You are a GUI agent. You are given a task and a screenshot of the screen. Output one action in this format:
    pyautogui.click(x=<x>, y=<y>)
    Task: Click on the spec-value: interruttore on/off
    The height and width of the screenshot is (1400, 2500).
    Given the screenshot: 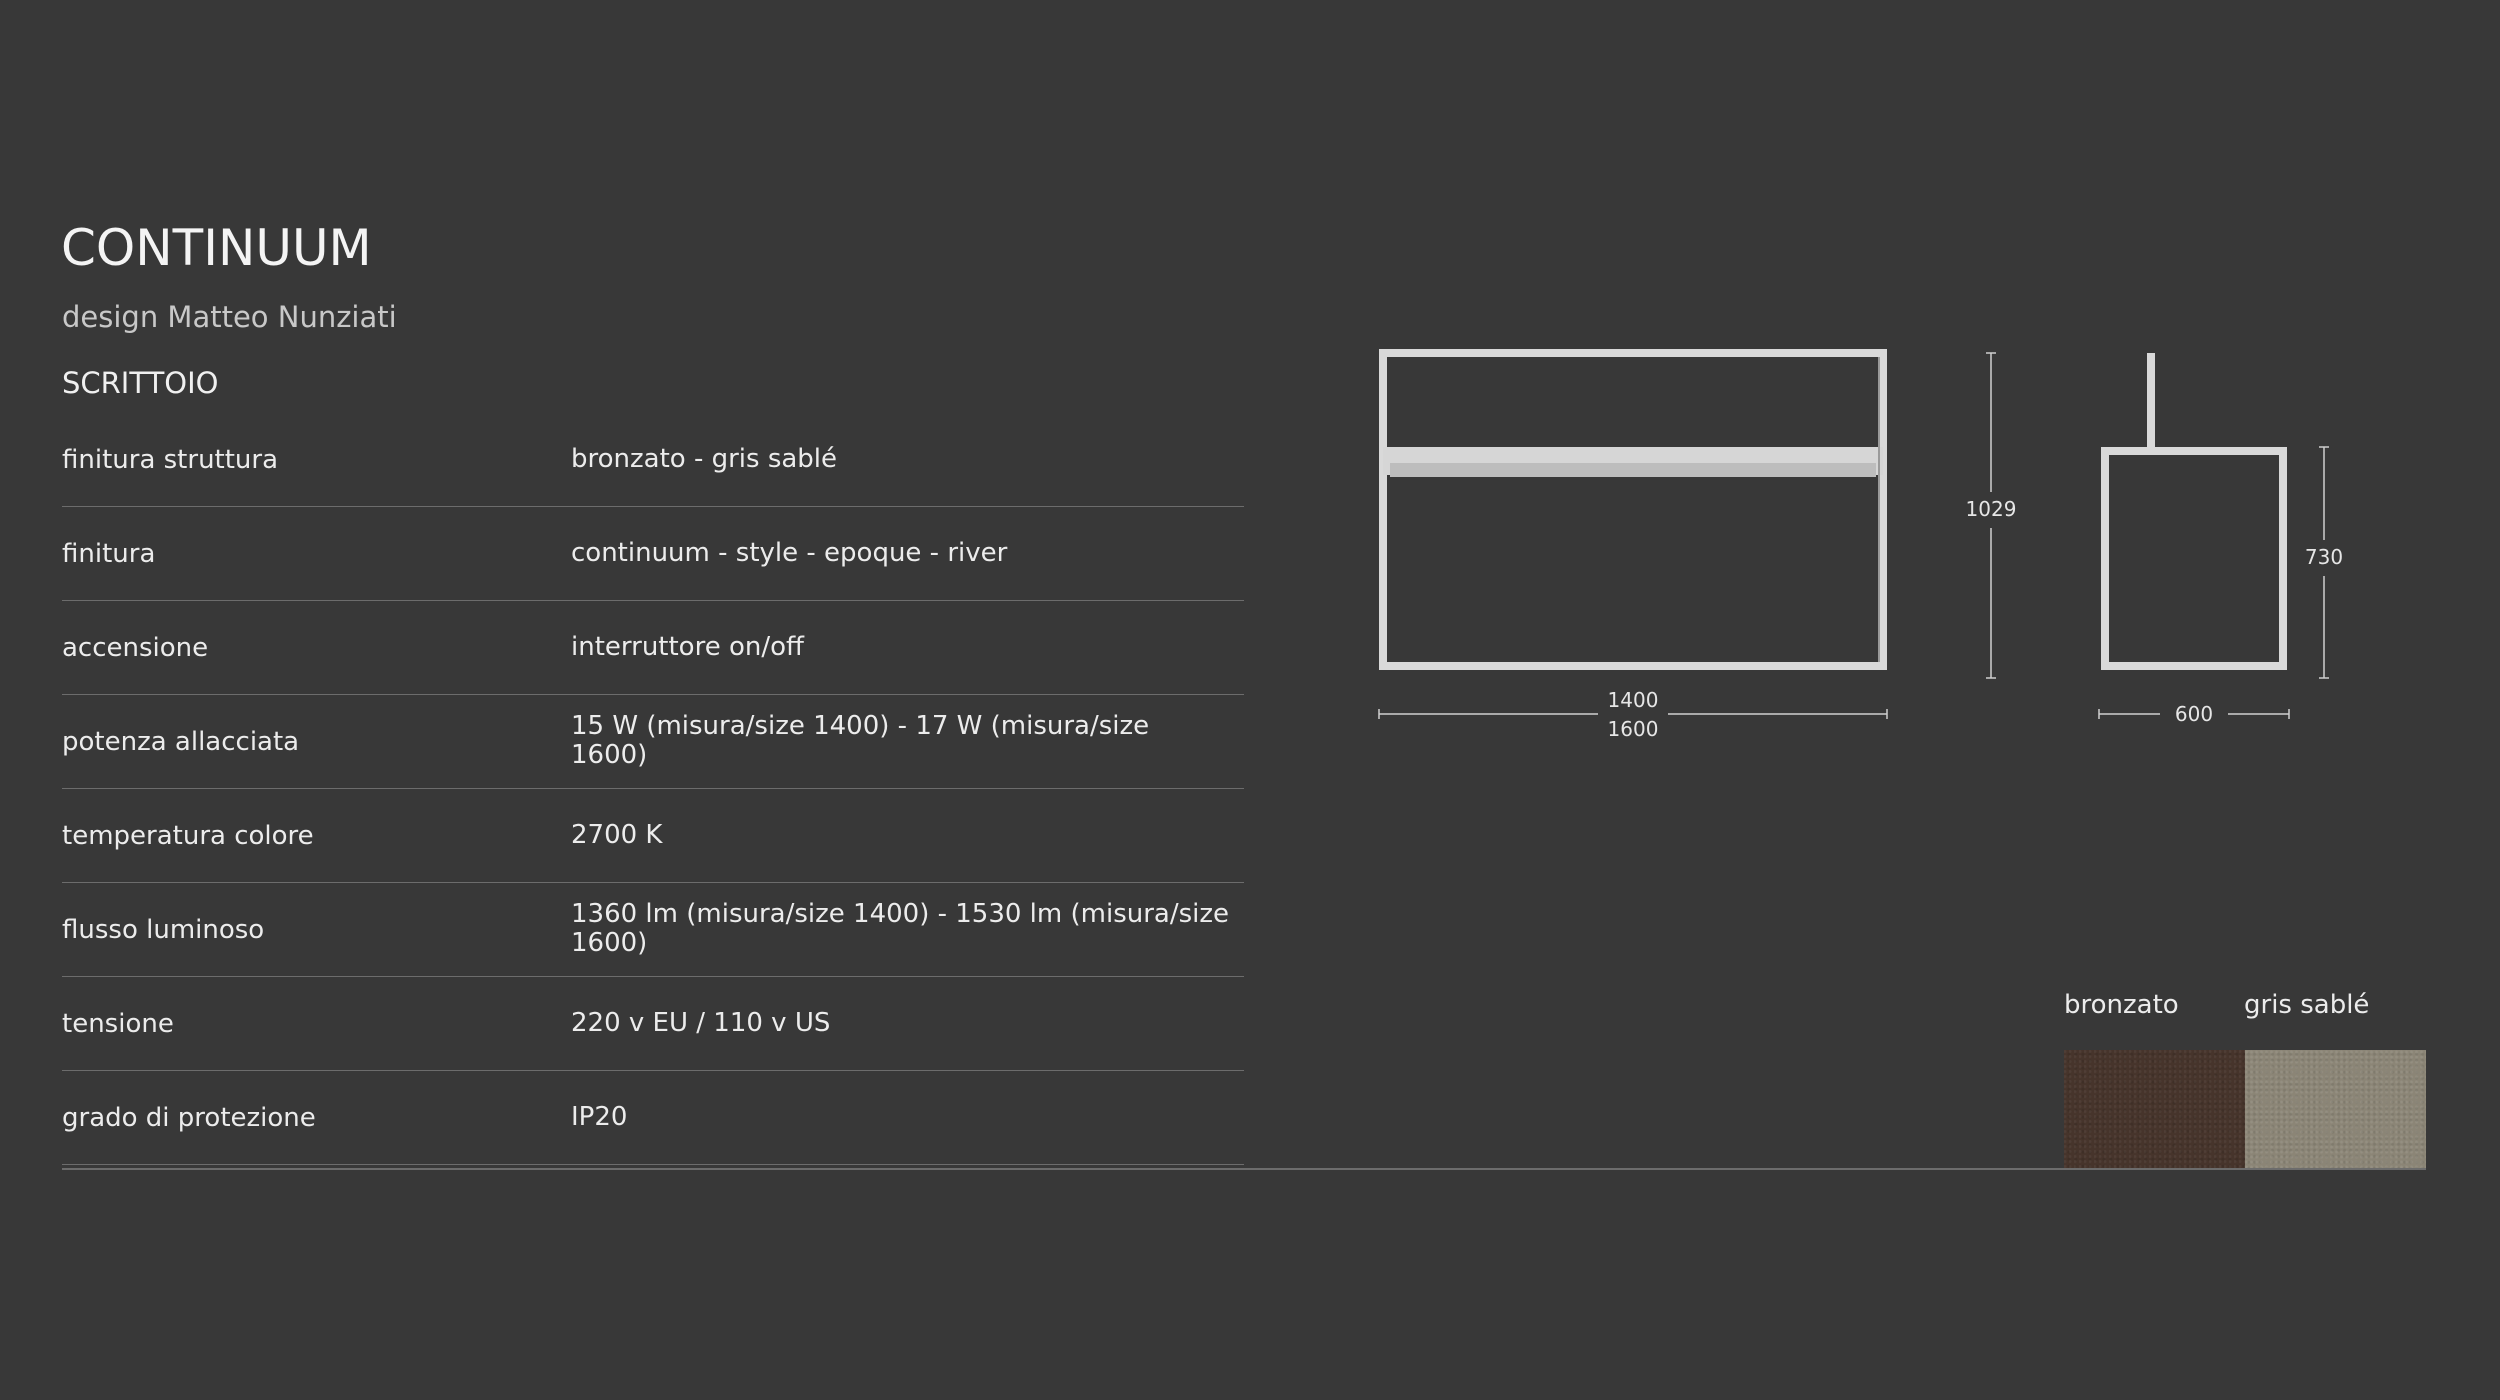 What is the action you would take?
    pyautogui.click(x=687, y=646)
    